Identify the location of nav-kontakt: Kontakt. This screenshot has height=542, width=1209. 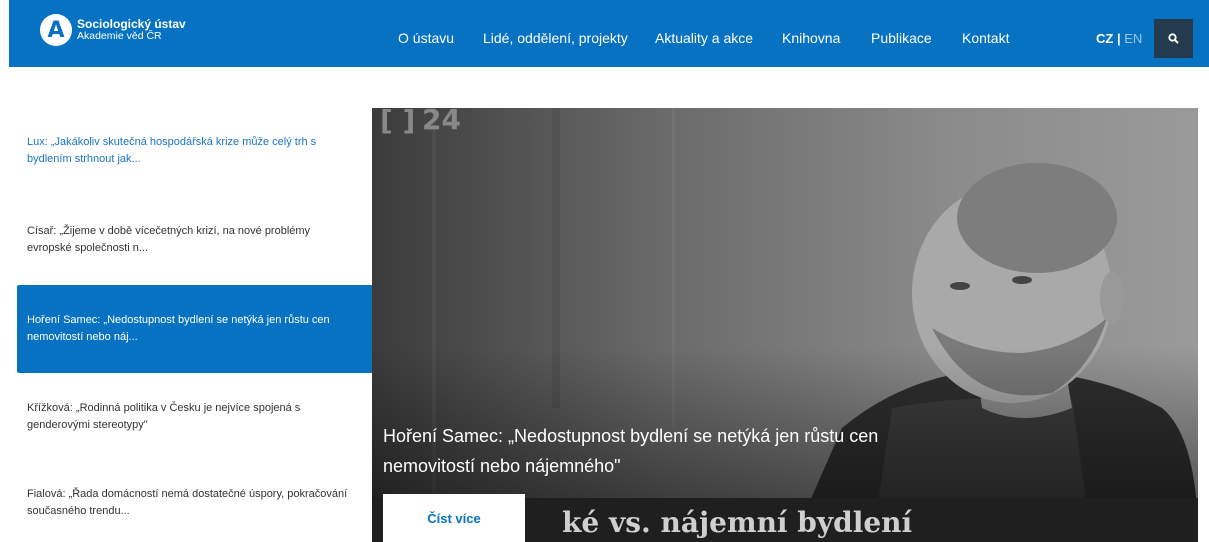
(985, 38).